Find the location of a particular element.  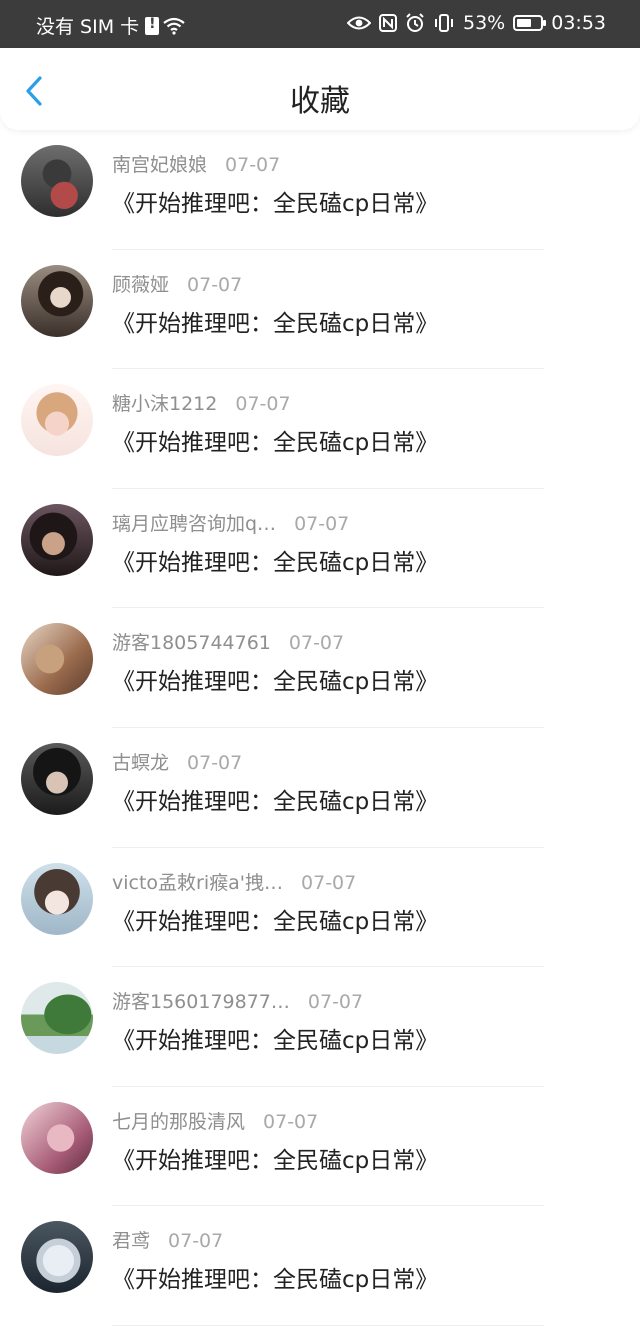

item-meta: 糖小沫1212 07-07 is located at coordinates (201, 402).